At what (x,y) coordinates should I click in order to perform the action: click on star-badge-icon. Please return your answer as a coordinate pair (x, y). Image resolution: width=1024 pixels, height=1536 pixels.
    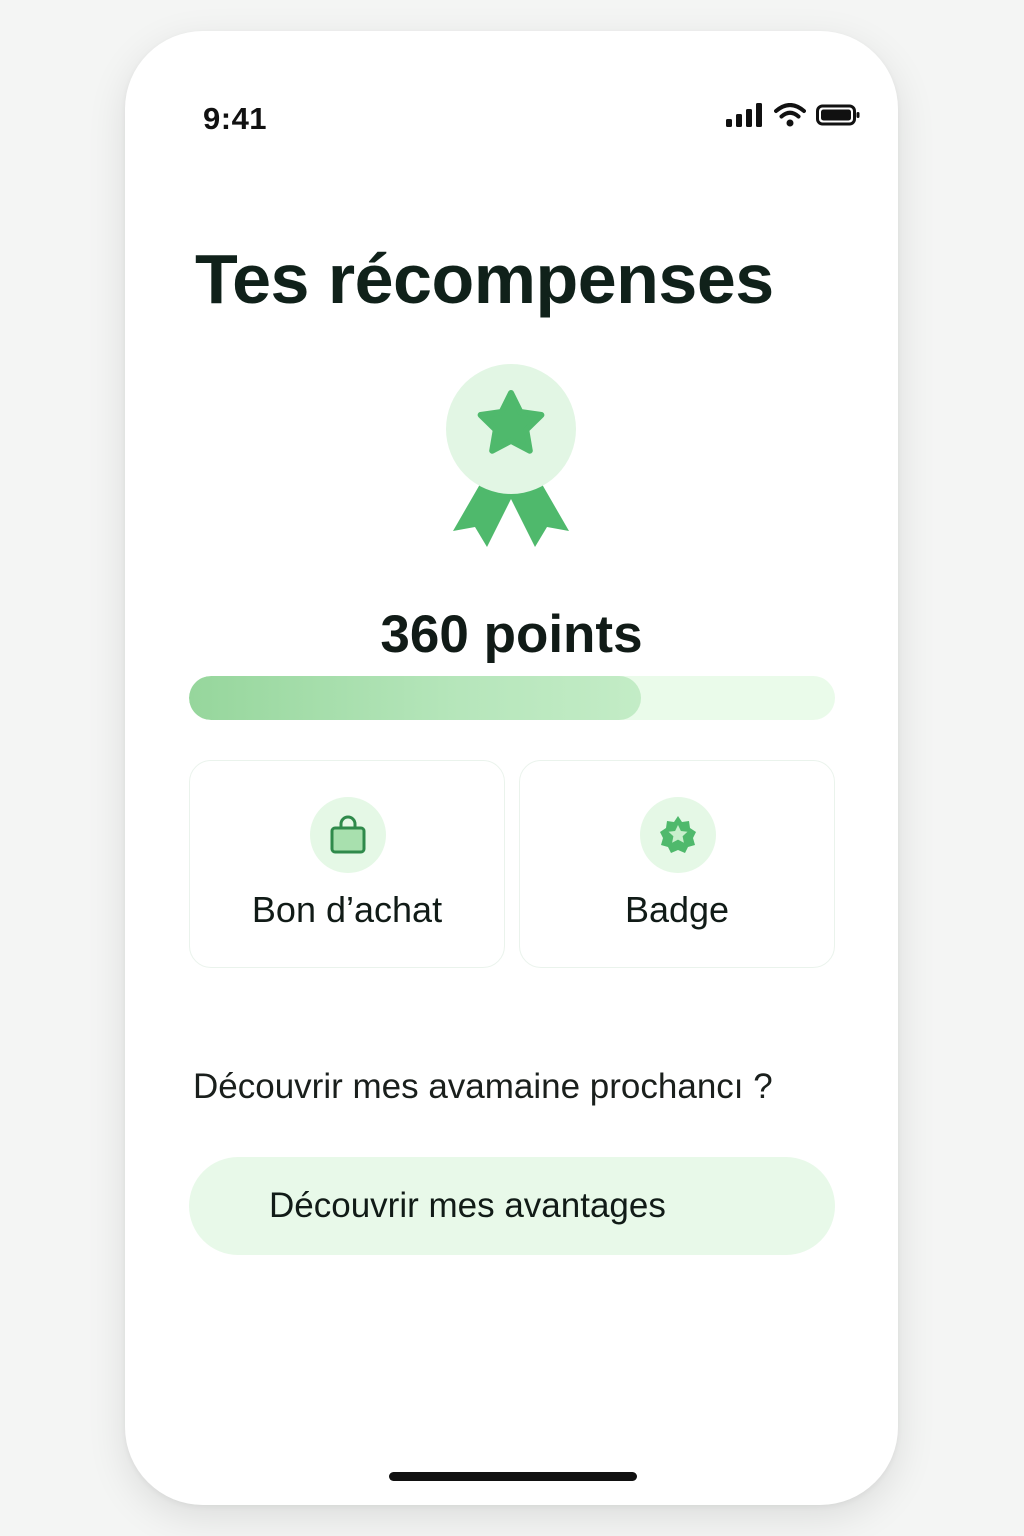
    Looking at the image, I should click on (678, 834).